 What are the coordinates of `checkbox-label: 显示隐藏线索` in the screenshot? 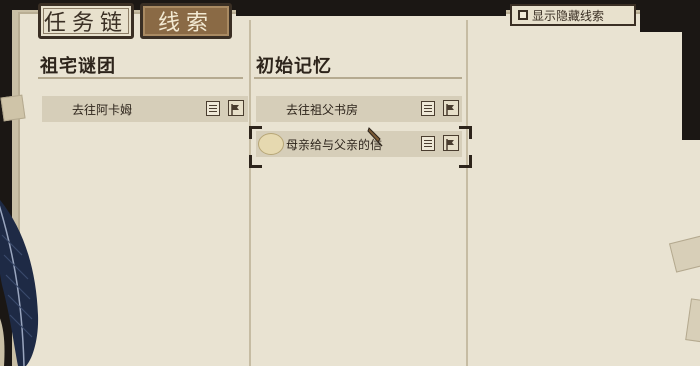 It's located at (568, 15).